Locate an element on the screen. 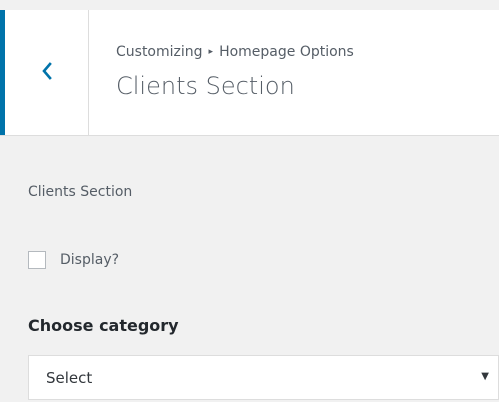 The height and width of the screenshot is (402, 499). display-option: Display? is located at coordinates (73, 260).